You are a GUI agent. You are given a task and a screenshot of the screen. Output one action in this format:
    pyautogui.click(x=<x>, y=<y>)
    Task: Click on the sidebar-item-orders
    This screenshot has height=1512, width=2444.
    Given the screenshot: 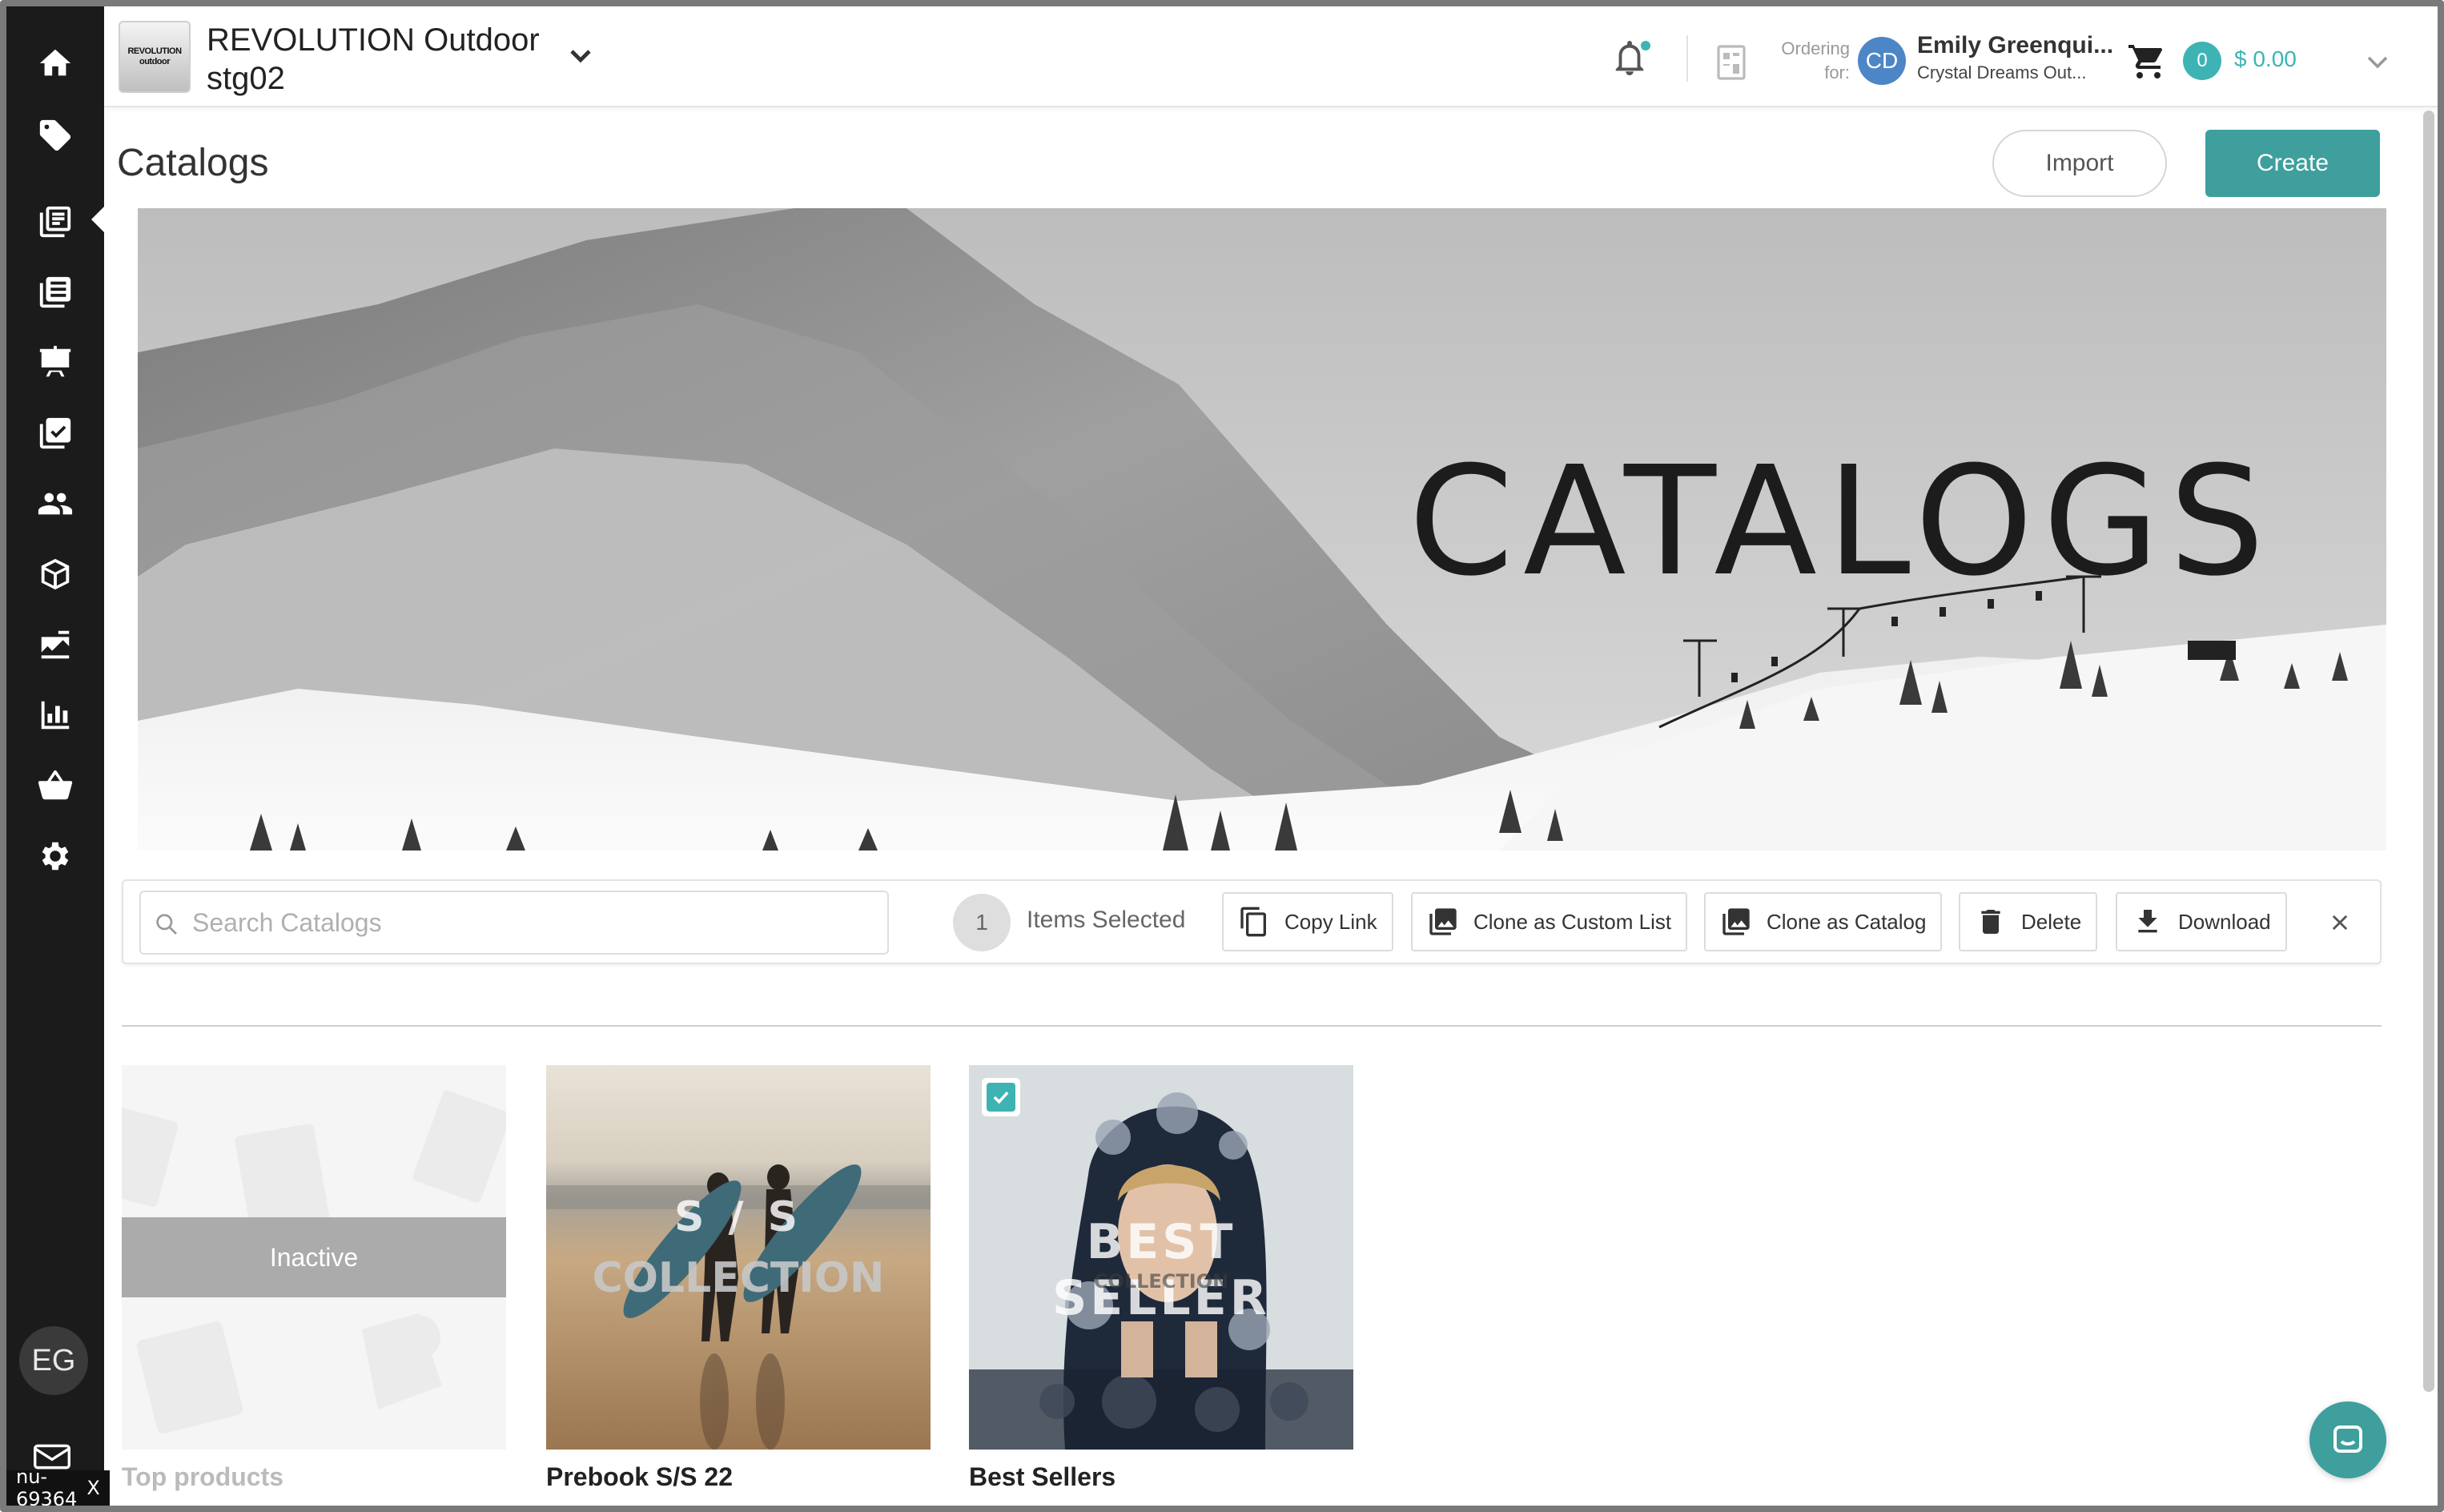 What is the action you would take?
    pyautogui.click(x=55, y=292)
    